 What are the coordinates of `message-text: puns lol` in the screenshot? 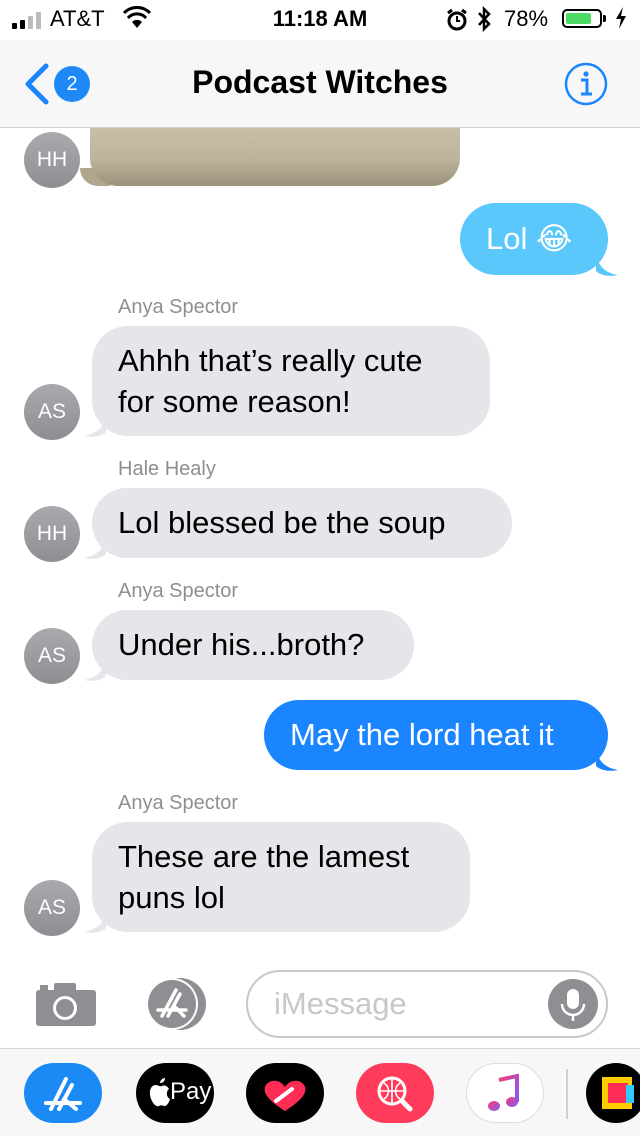 It's located at (171, 897).